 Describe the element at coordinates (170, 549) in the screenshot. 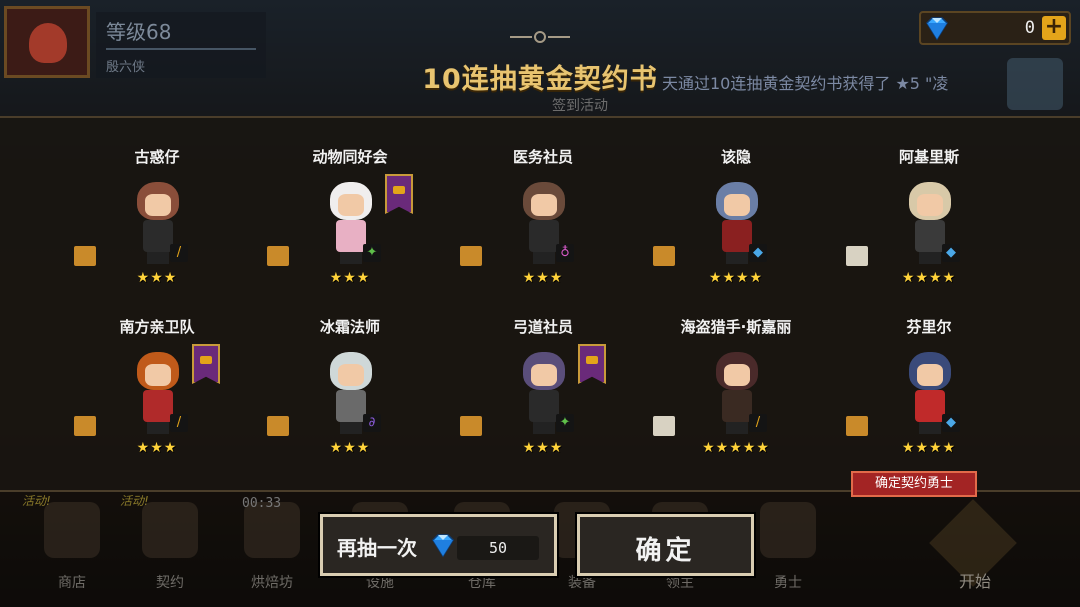

I see `nav-item: 活动! 契约` at that location.